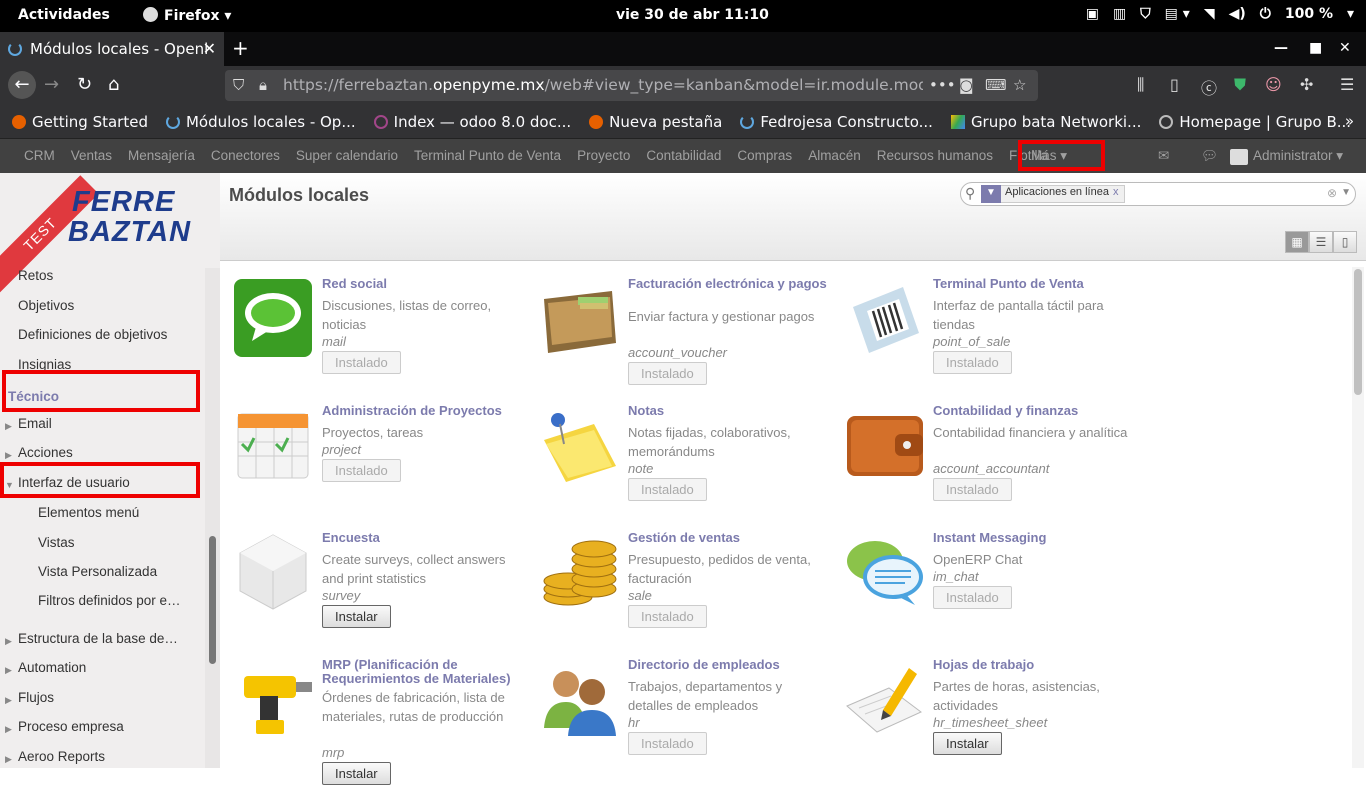 The image size is (1366, 785). I want to click on top-menu-item: Compras, so click(764, 155).